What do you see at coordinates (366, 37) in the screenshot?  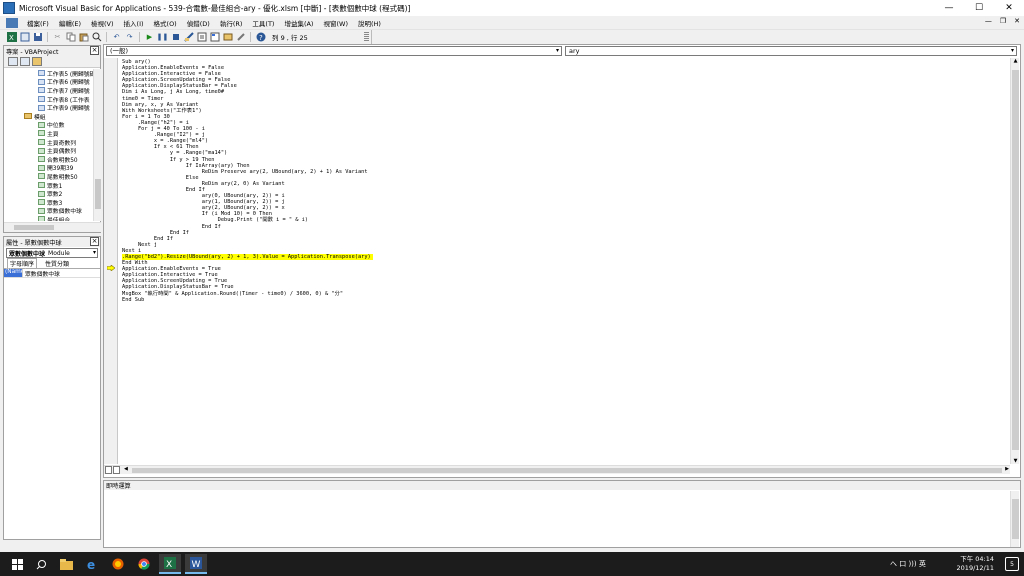 I see `toolbar-grip` at bounding box center [366, 37].